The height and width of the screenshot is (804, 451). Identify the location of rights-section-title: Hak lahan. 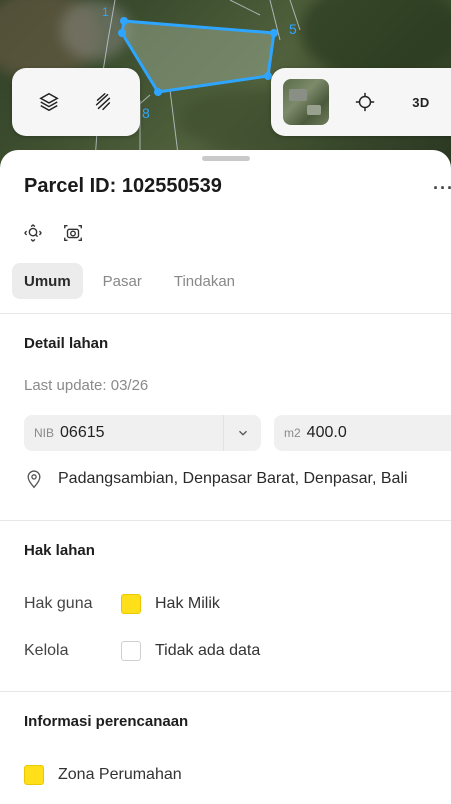
(59, 550).